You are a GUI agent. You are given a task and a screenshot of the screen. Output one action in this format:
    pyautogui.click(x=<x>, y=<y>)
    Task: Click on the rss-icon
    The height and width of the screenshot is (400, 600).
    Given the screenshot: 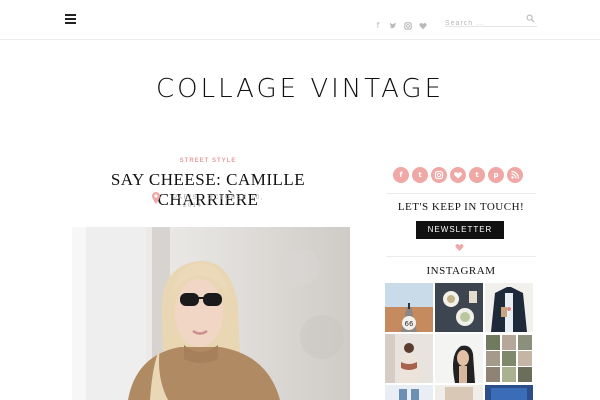 What is the action you would take?
    pyautogui.click(x=515, y=175)
    